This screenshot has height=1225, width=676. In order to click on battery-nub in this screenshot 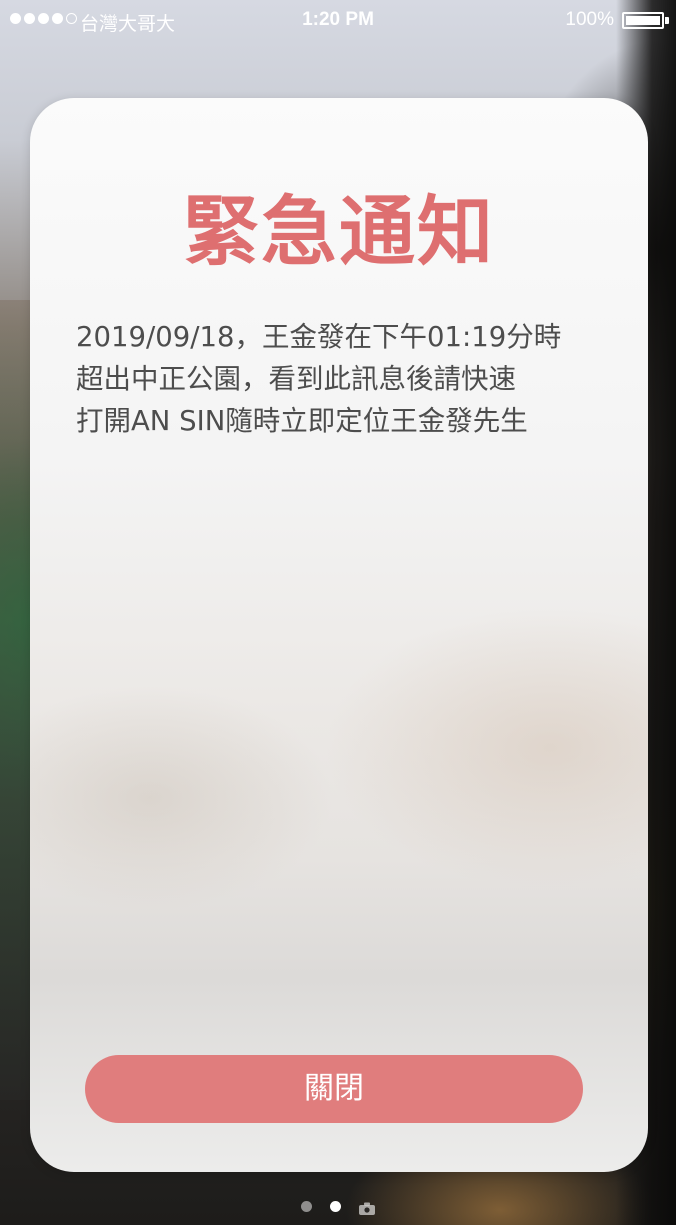, I will do `click(667, 20)`.